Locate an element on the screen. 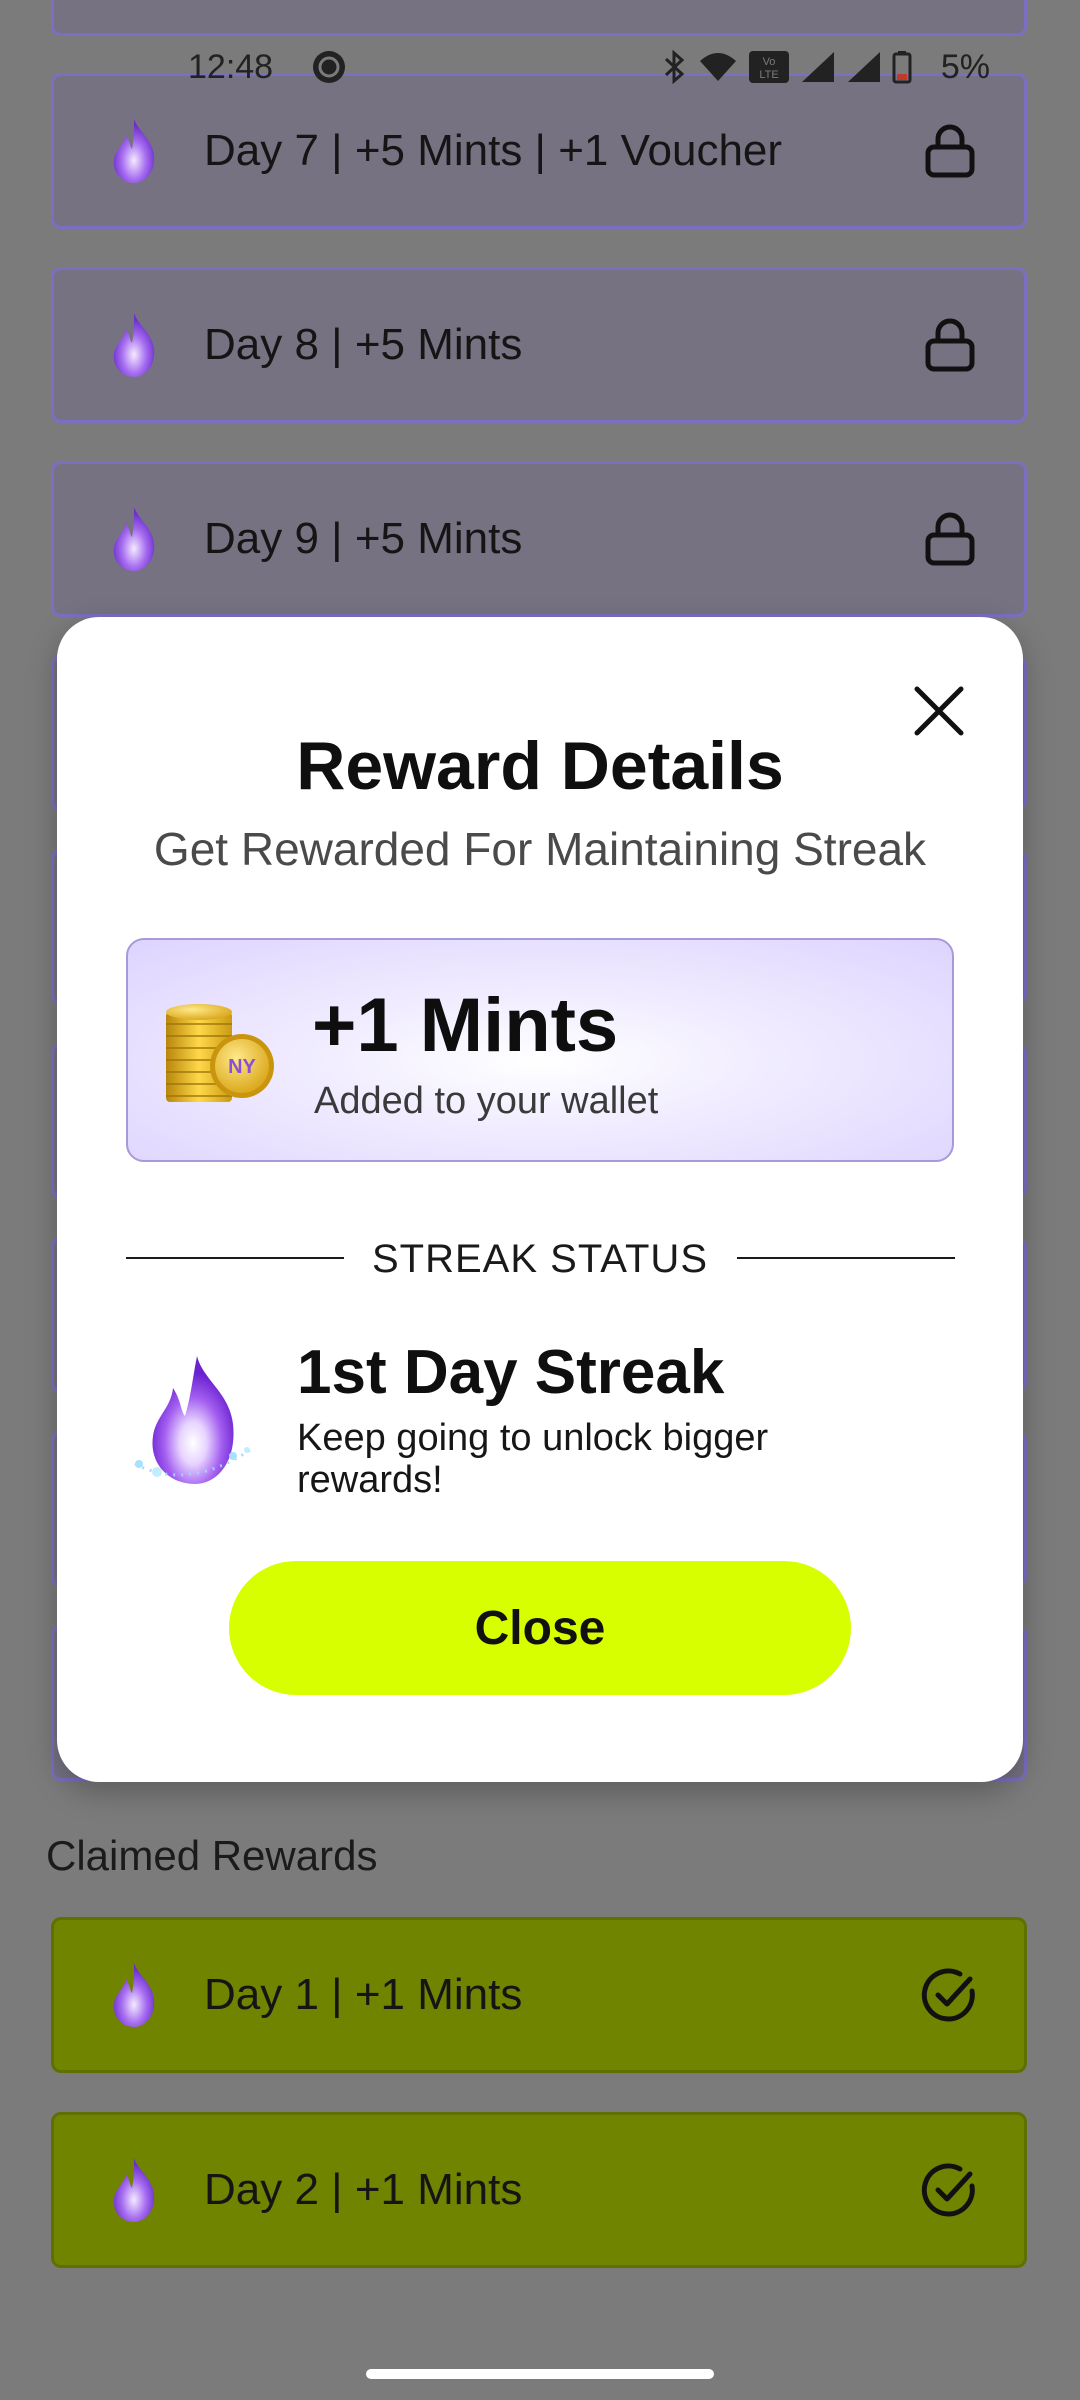 The image size is (1080, 2400). wifi-icon is located at coordinates (718, 67).